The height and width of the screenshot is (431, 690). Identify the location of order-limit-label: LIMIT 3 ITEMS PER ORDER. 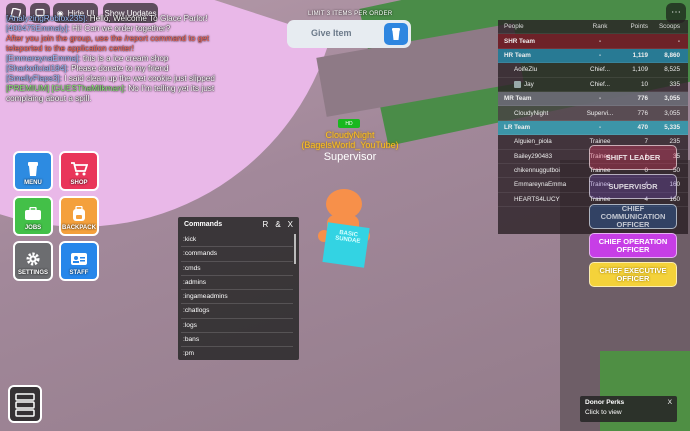
(350, 14).